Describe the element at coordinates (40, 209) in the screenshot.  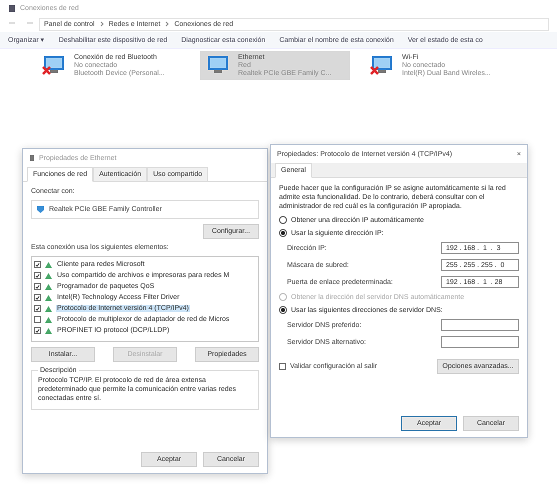
I see `adapter-icon` at that location.